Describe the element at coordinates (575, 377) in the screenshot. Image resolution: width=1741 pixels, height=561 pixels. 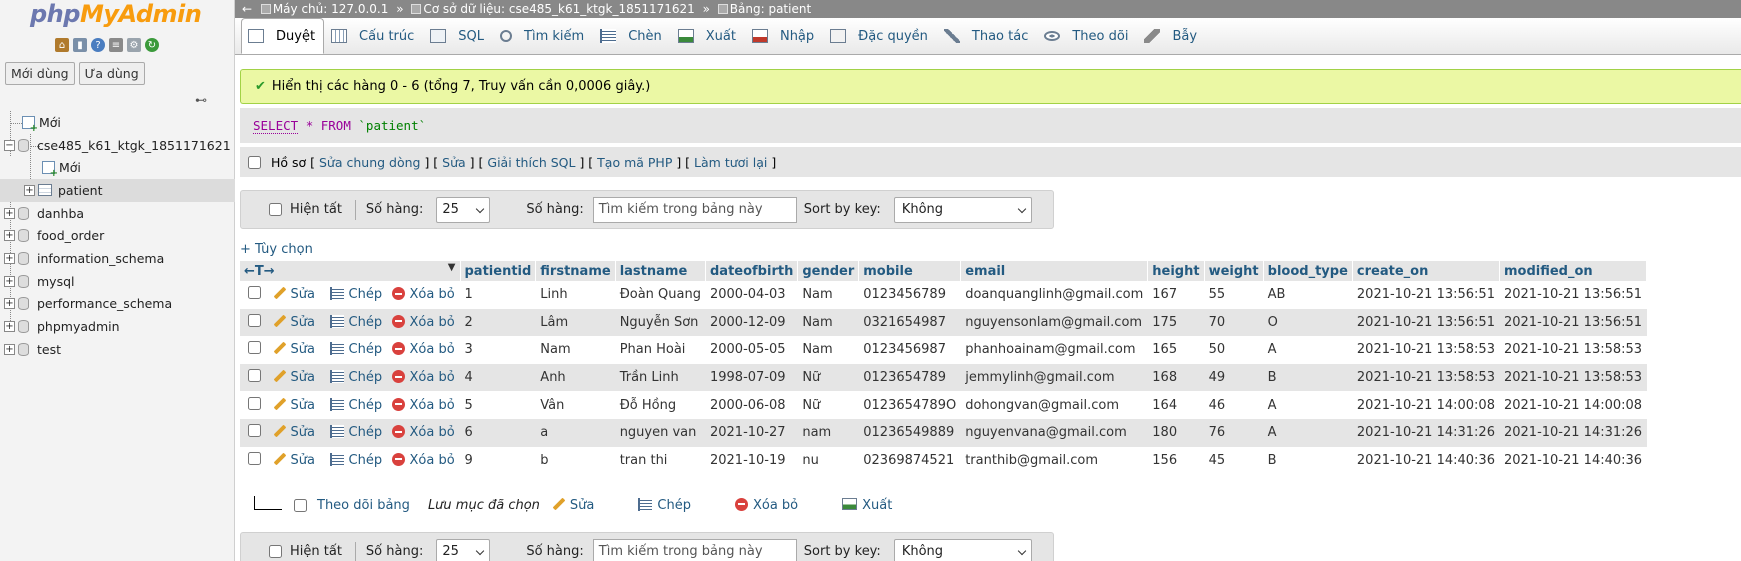
I see `cell-firstname: Anh` at that location.